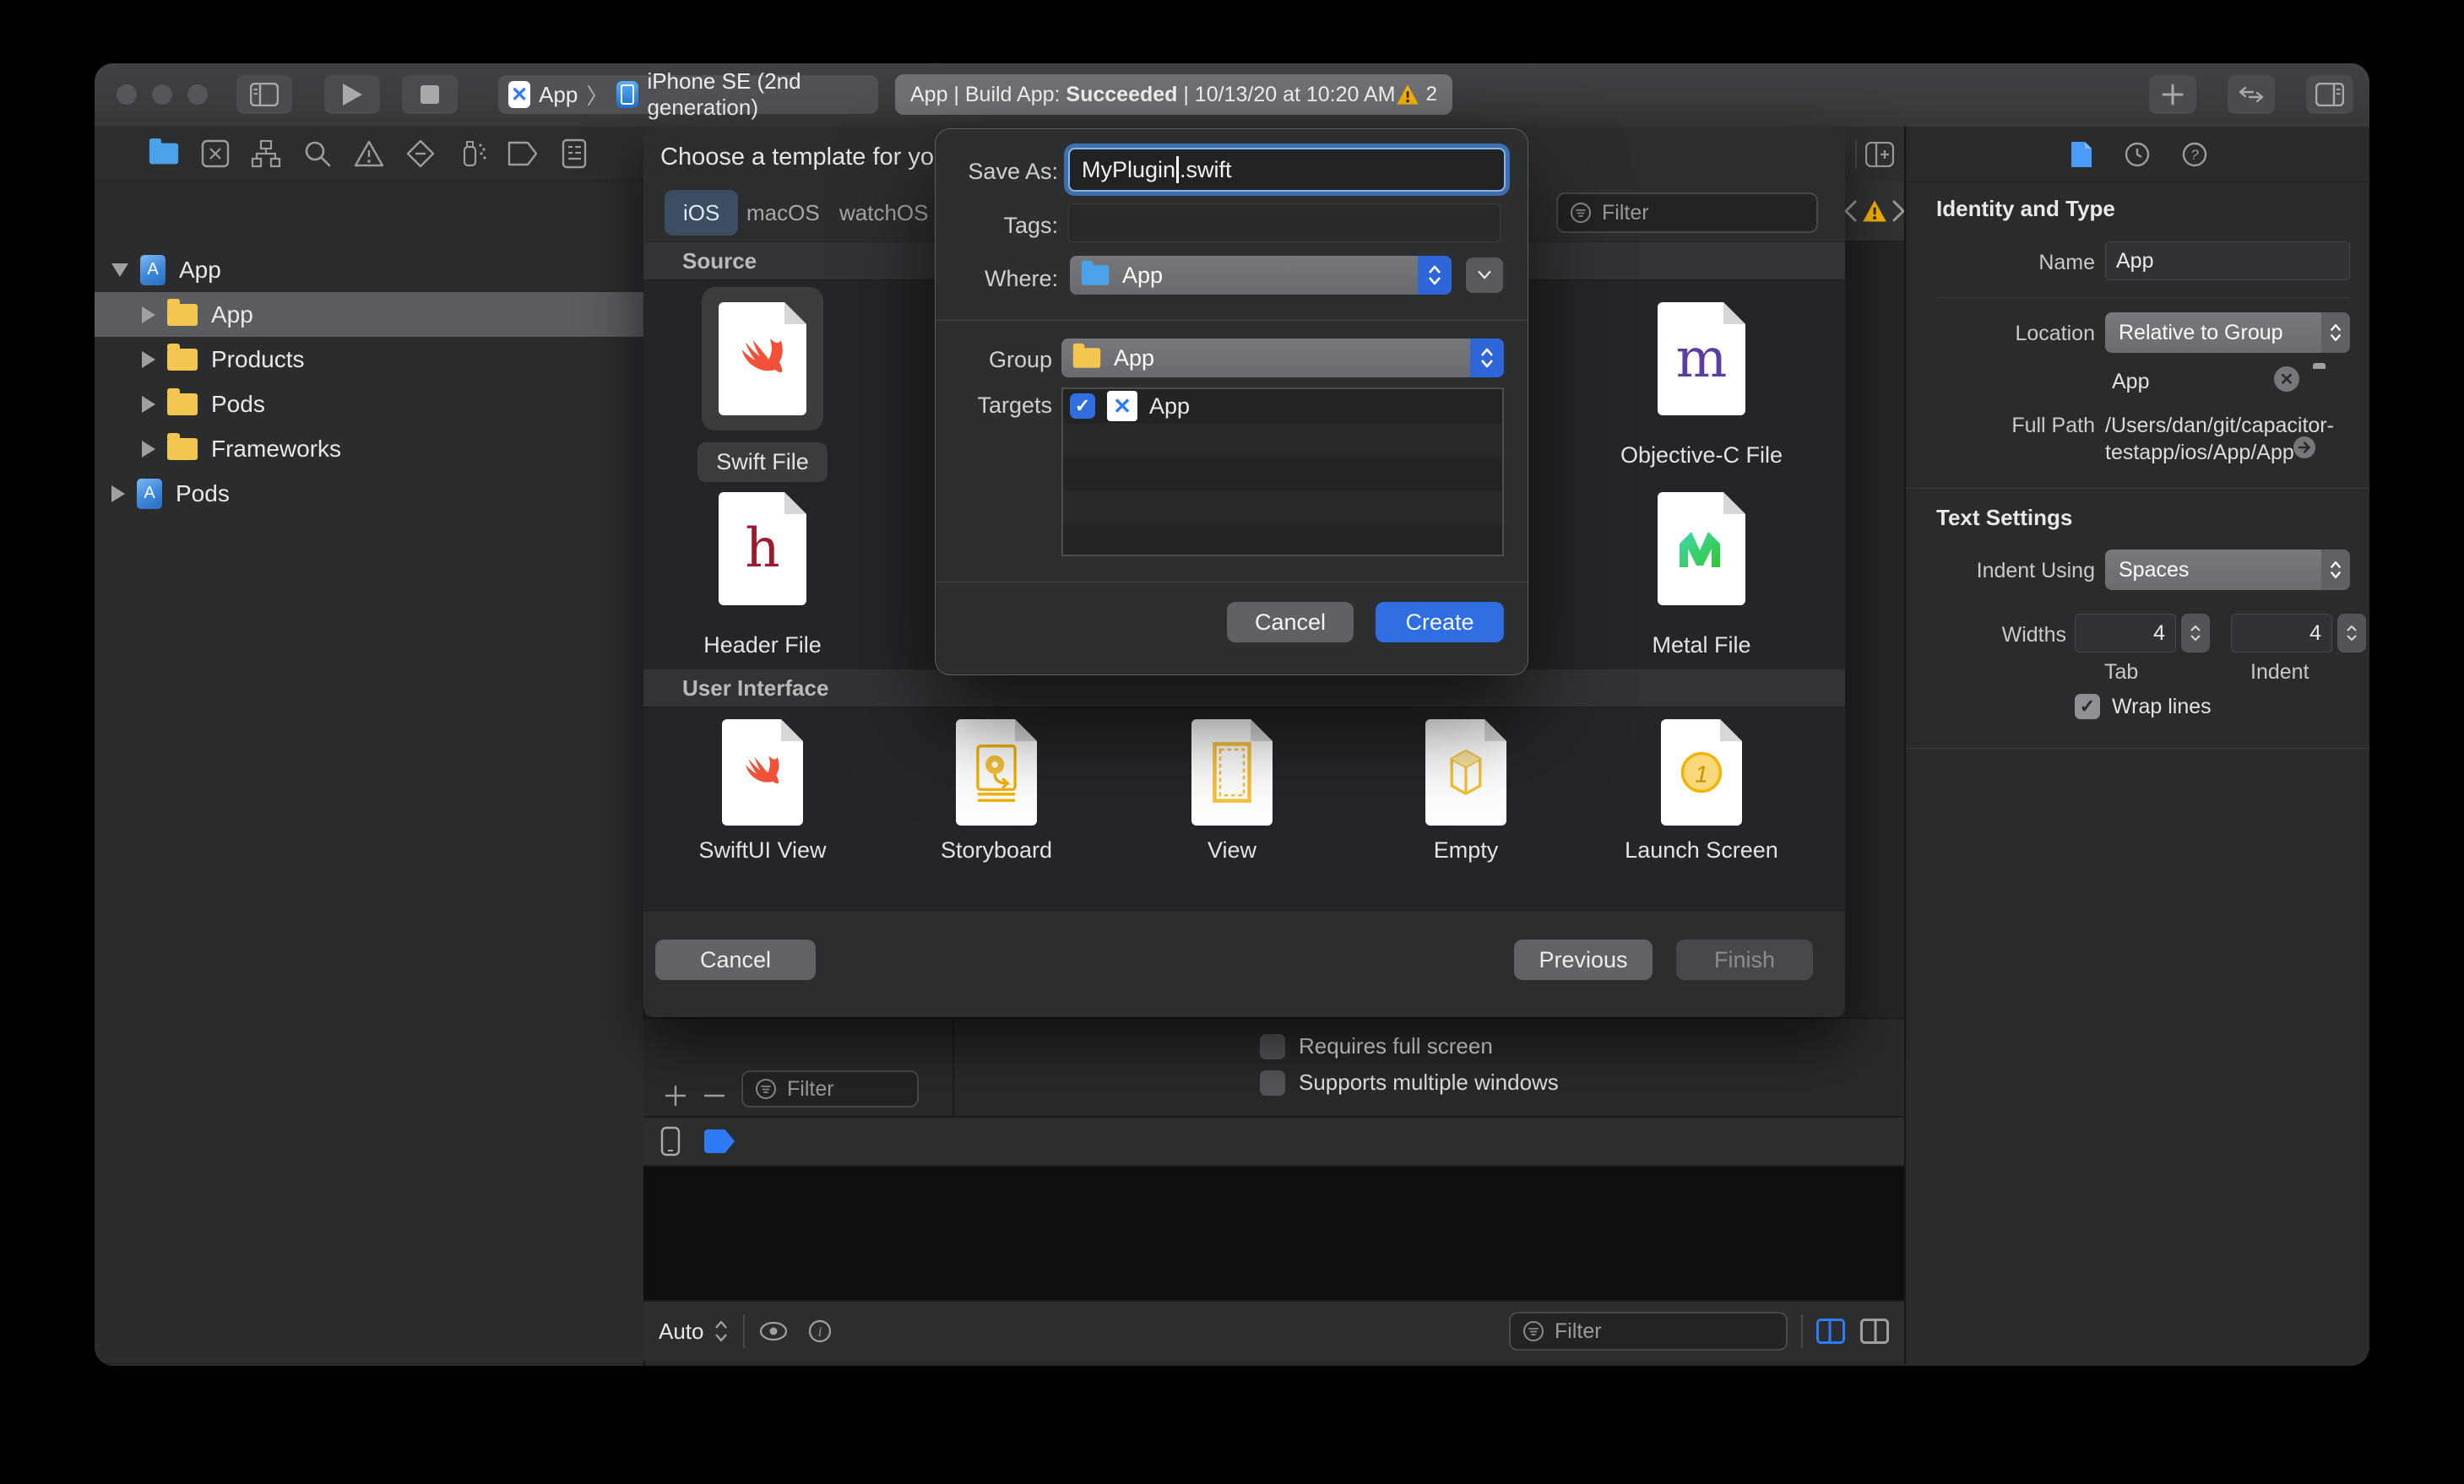 This screenshot has height=1484, width=2464. I want to click on eye-icon, so click(773, 1331).